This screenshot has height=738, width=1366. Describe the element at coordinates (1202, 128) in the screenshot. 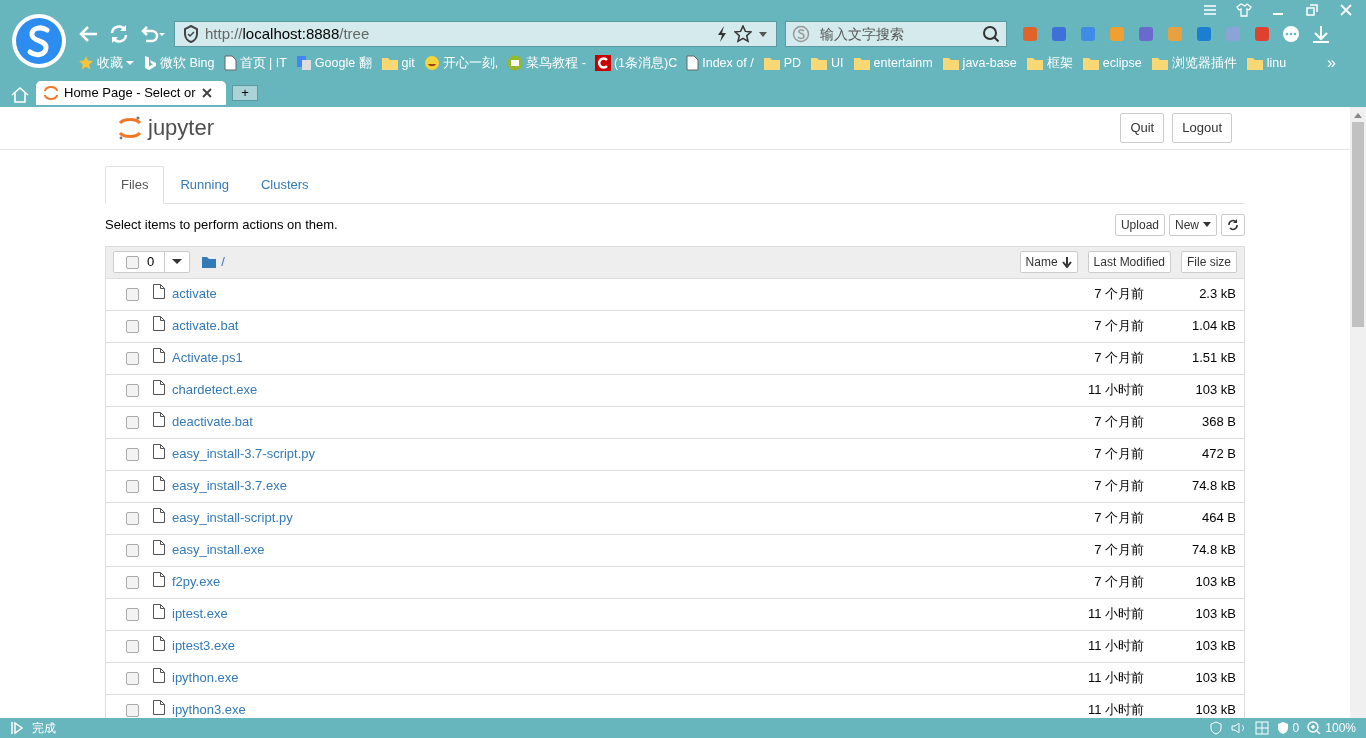

I see `header-button: Logout` at that location.